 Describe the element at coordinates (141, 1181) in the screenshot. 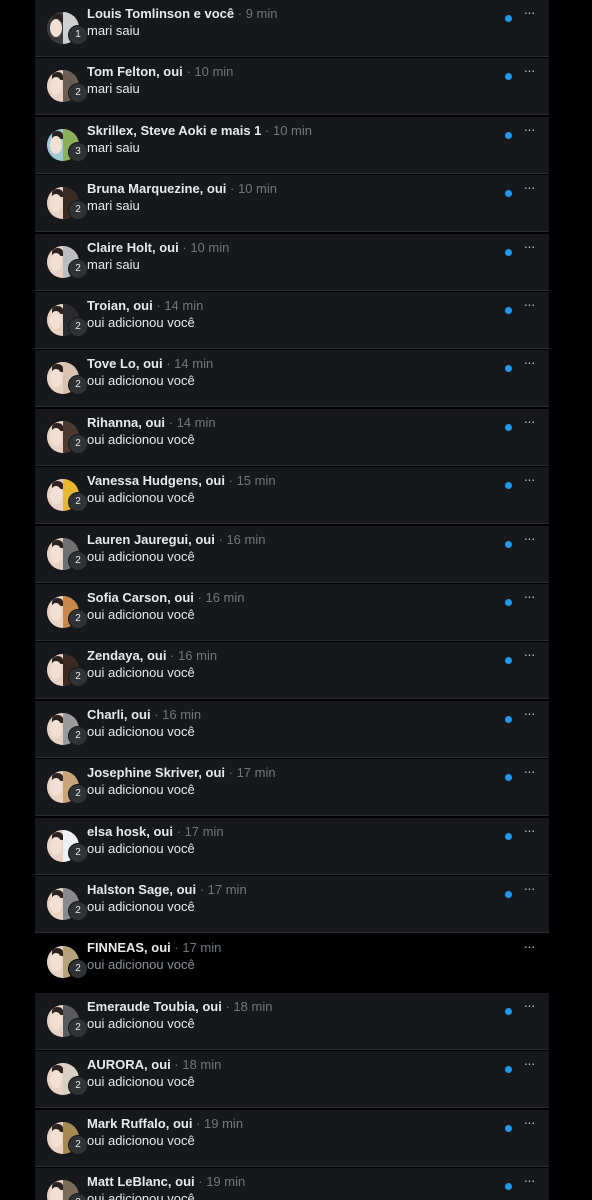

I see `conversation-title: Matt LeBlanc, oui` at that location.